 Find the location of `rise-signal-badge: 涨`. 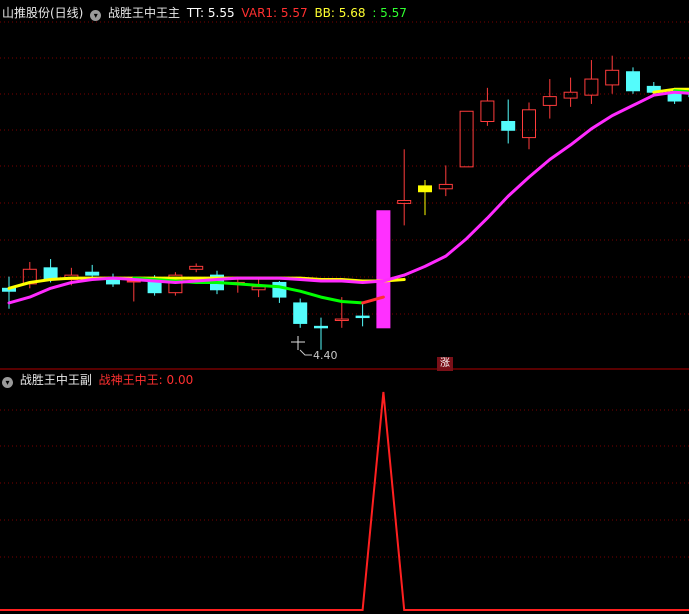

rise-signal-badge: 涨 is located at coordinates (445, 364).